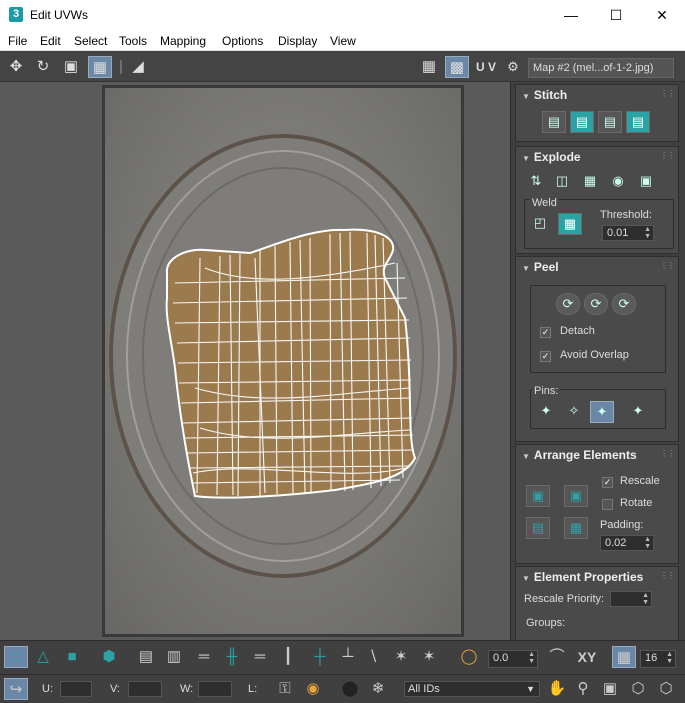 Image resolution: width=685 pixels, height=703 pixels. Describe the element at coordinates (587, 657) in the screenshot. I see `xy-plane-button: XY` at that location.